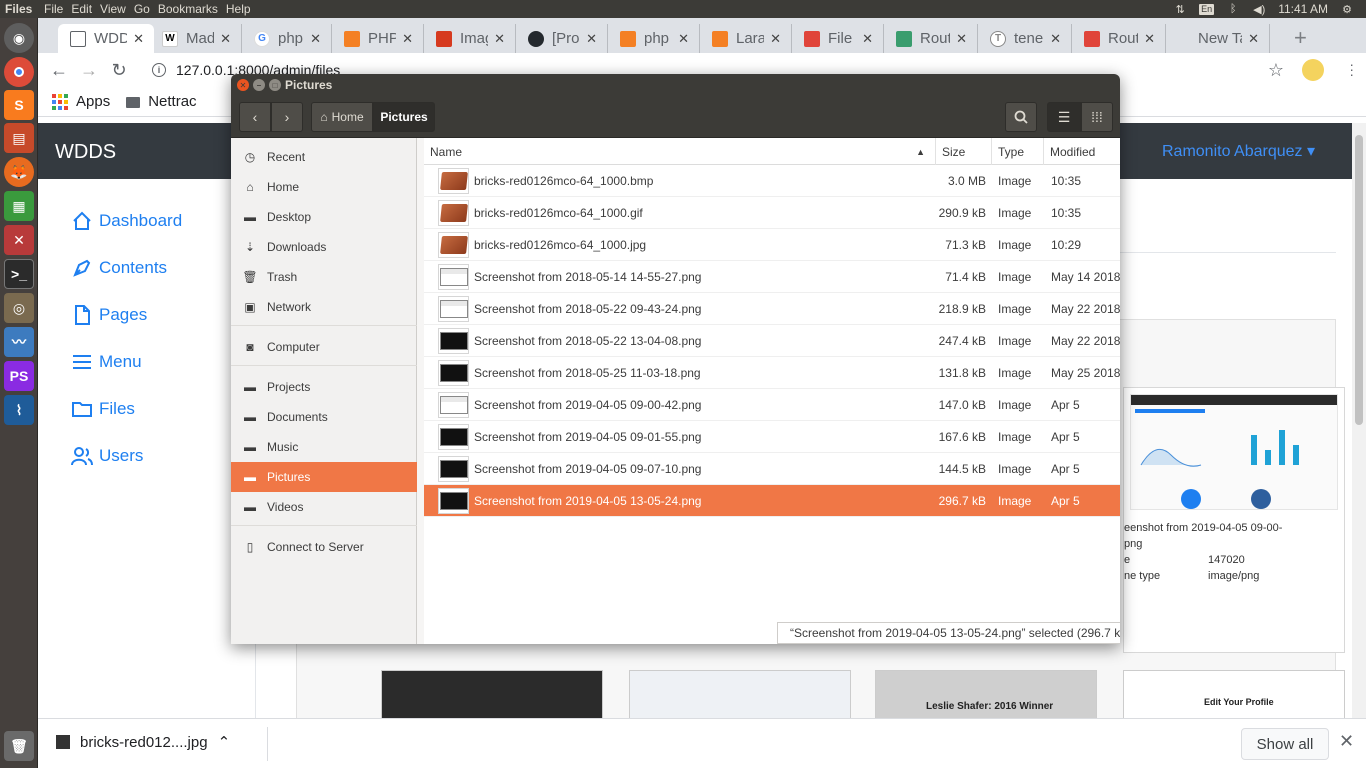 The image size is (1366, 768). I want to click on bookmark-star-icon: ☆, so click(1276, 70).